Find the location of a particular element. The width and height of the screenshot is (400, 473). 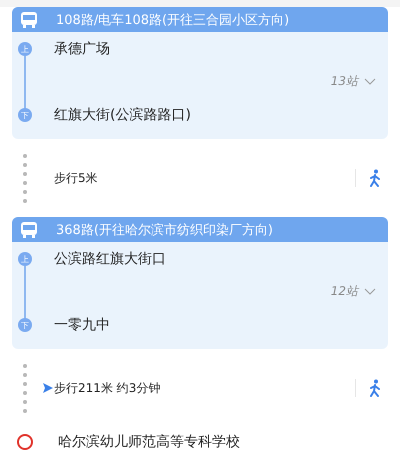

board-stop: 公滨路红旗大街口 is located at coordinates (110, 259).